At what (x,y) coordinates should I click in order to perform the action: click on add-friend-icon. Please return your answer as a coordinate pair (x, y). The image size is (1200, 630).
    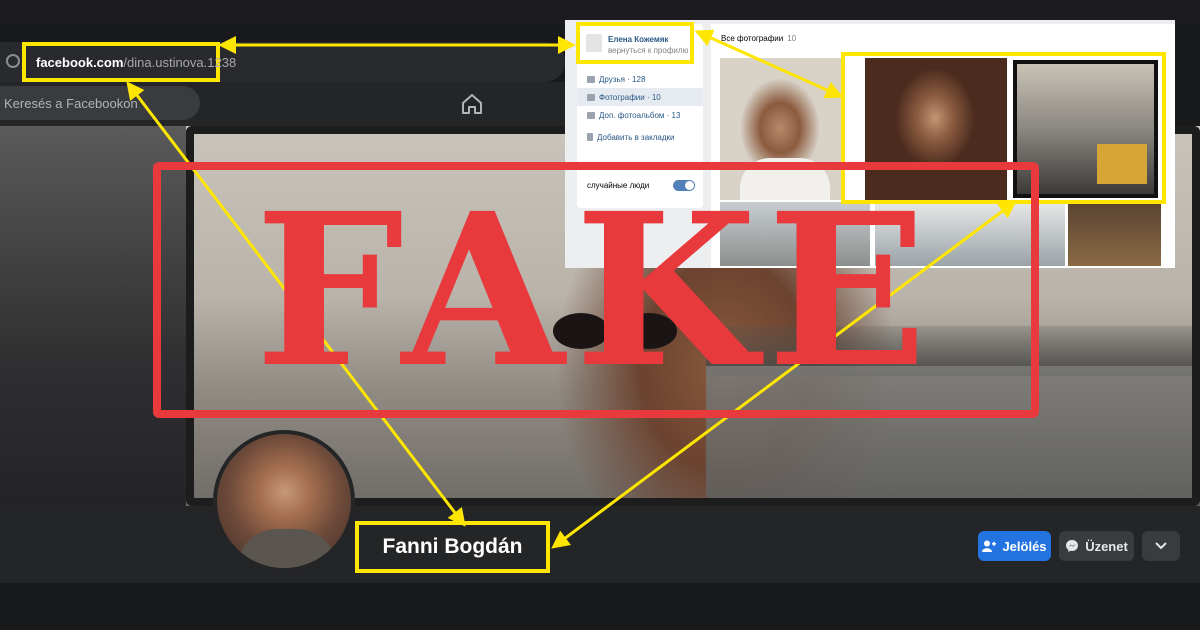
    Looking at the image, I should click on (989, 546).